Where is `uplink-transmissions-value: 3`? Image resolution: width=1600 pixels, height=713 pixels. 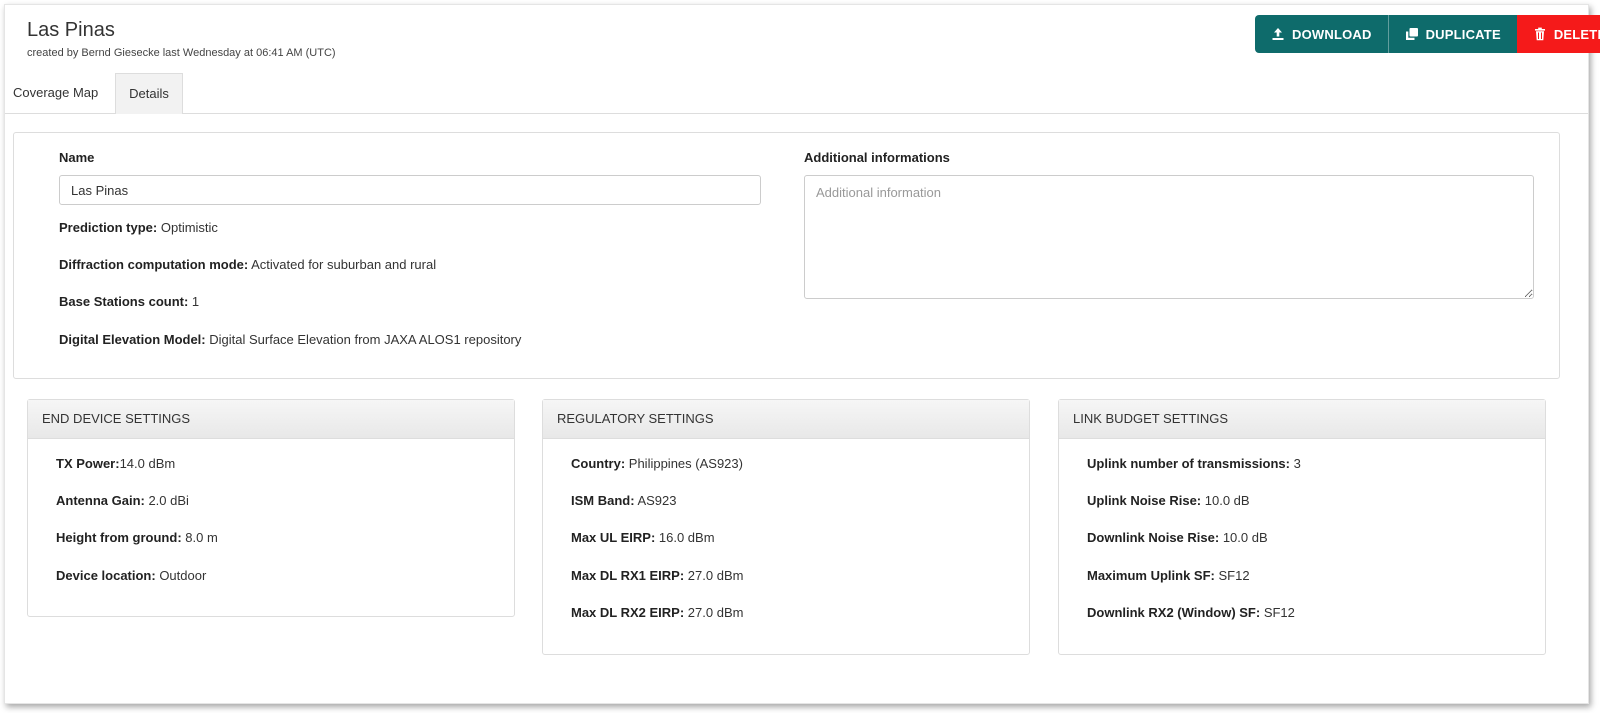
uplink-transmissions-value: 3 is located at coordinates (1295, 463).